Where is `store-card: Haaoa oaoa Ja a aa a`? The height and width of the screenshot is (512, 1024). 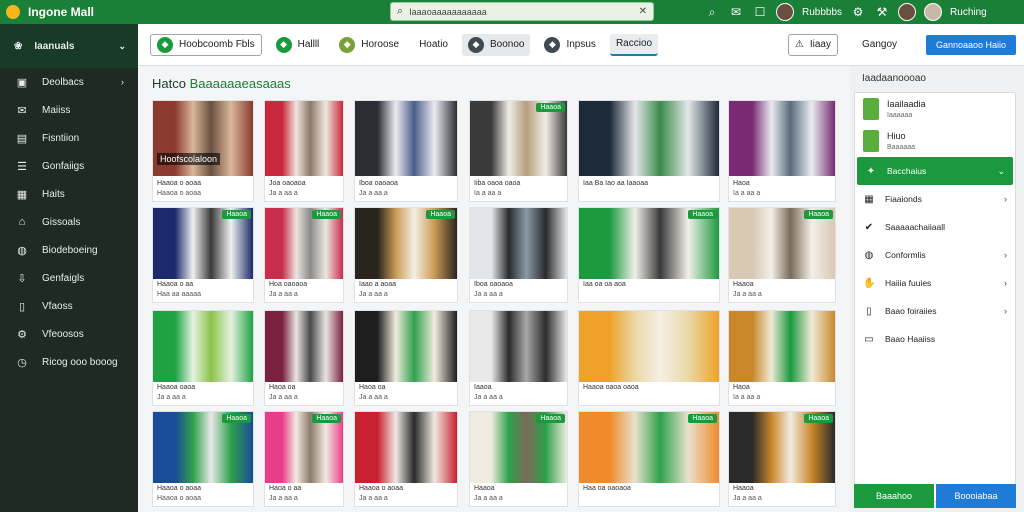 store-card: Haaoa oaoa Ja a aa a is located at coordinates (203, 358).